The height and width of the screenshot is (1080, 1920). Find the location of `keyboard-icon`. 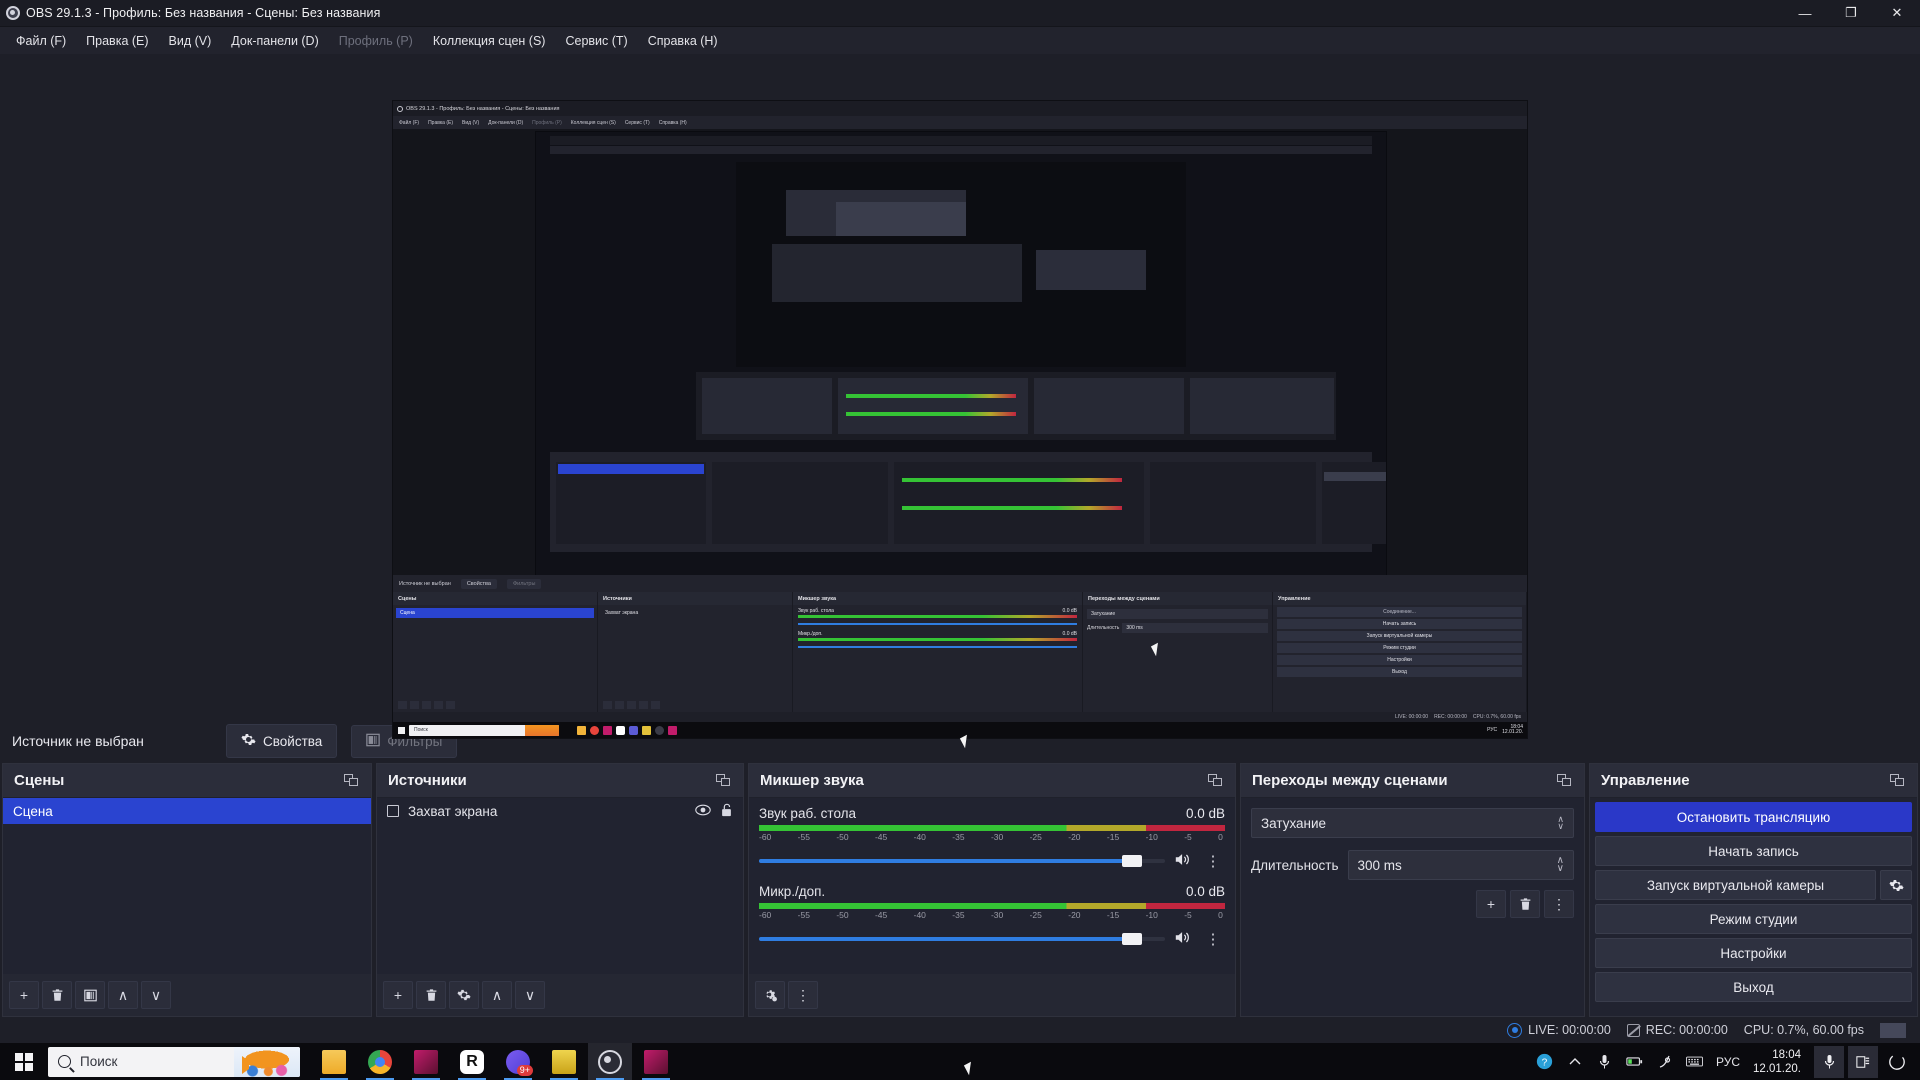

keyboard-icon is located at coordinates (1694, 1061).